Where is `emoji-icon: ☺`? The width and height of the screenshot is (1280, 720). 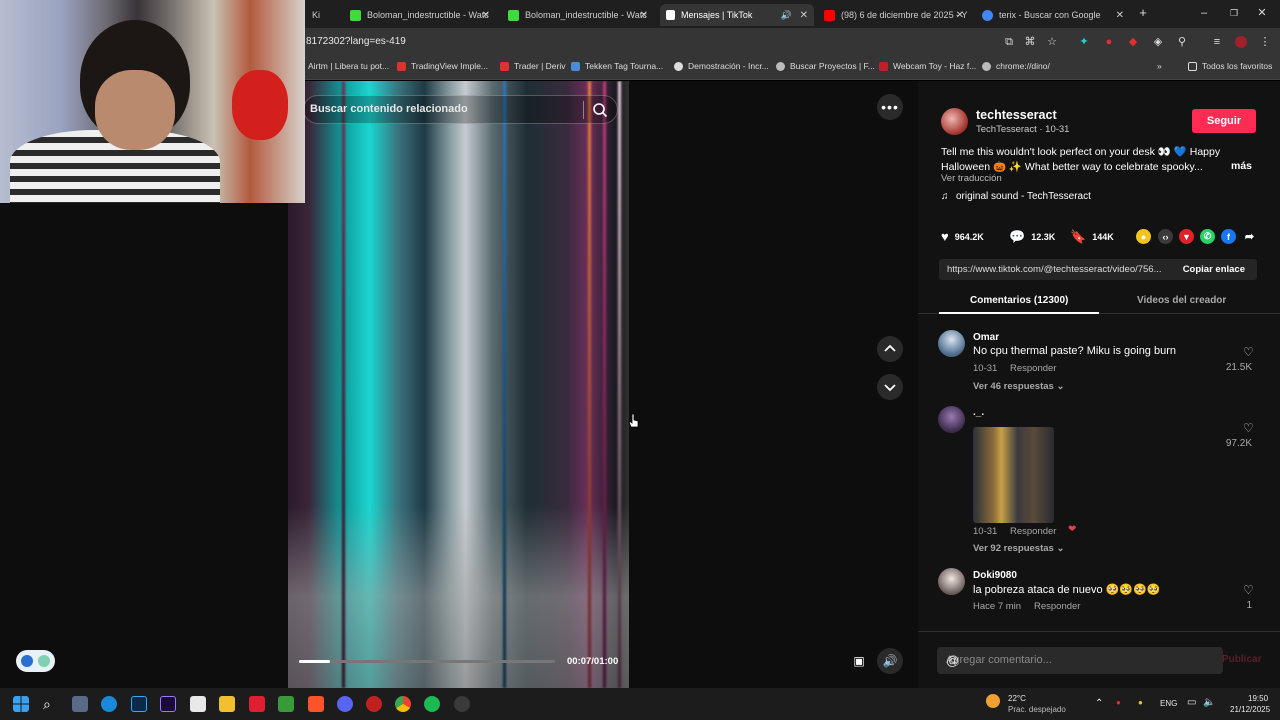 emoji-icon: ☺ is located at coordinates (1081, 659).